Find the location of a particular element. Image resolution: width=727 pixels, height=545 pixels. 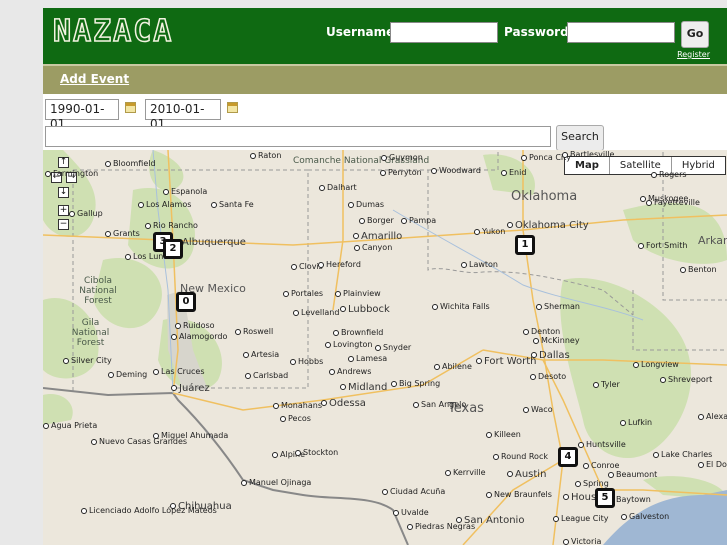

city-label: Rogers is located at coordinates (669, 175).